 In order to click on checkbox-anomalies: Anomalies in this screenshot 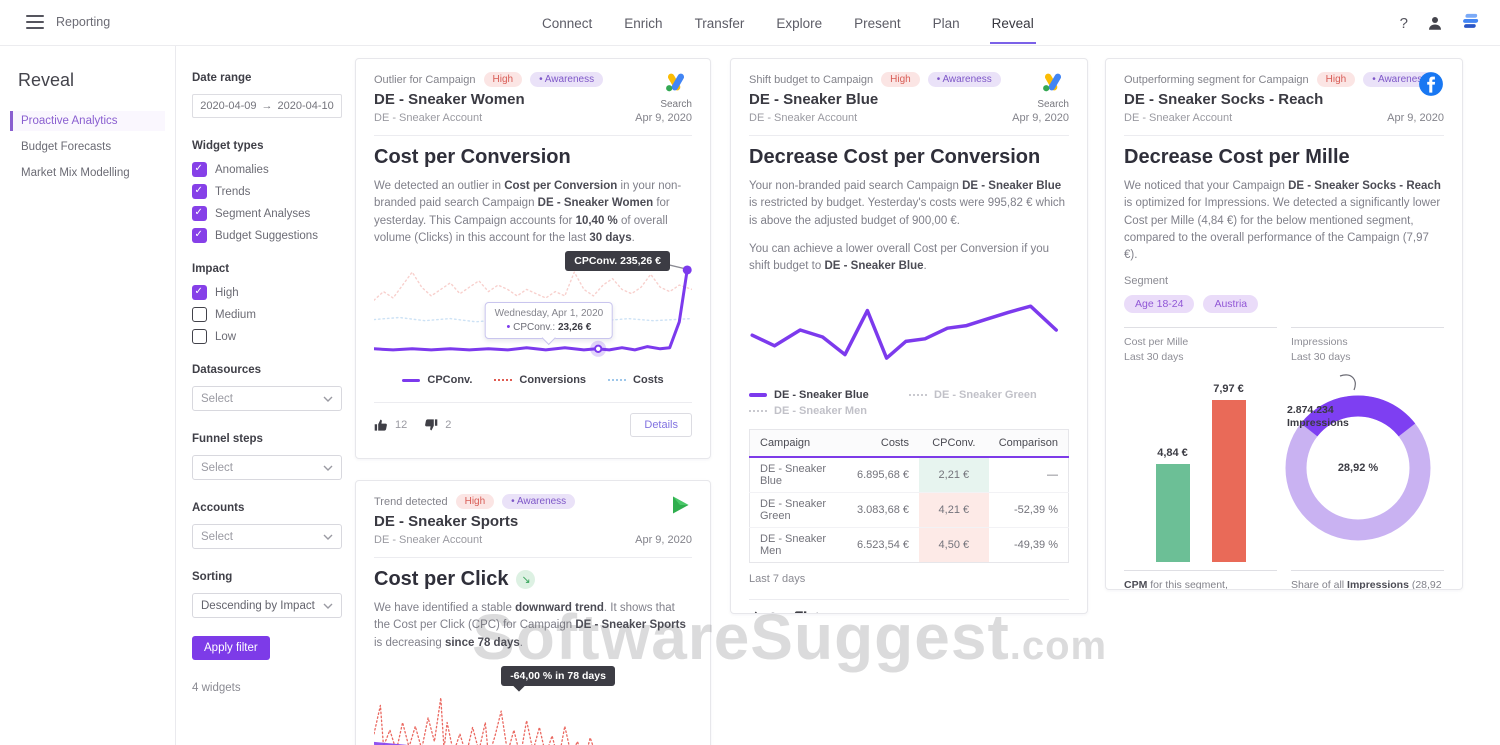, I will do `click(267, 169)`.